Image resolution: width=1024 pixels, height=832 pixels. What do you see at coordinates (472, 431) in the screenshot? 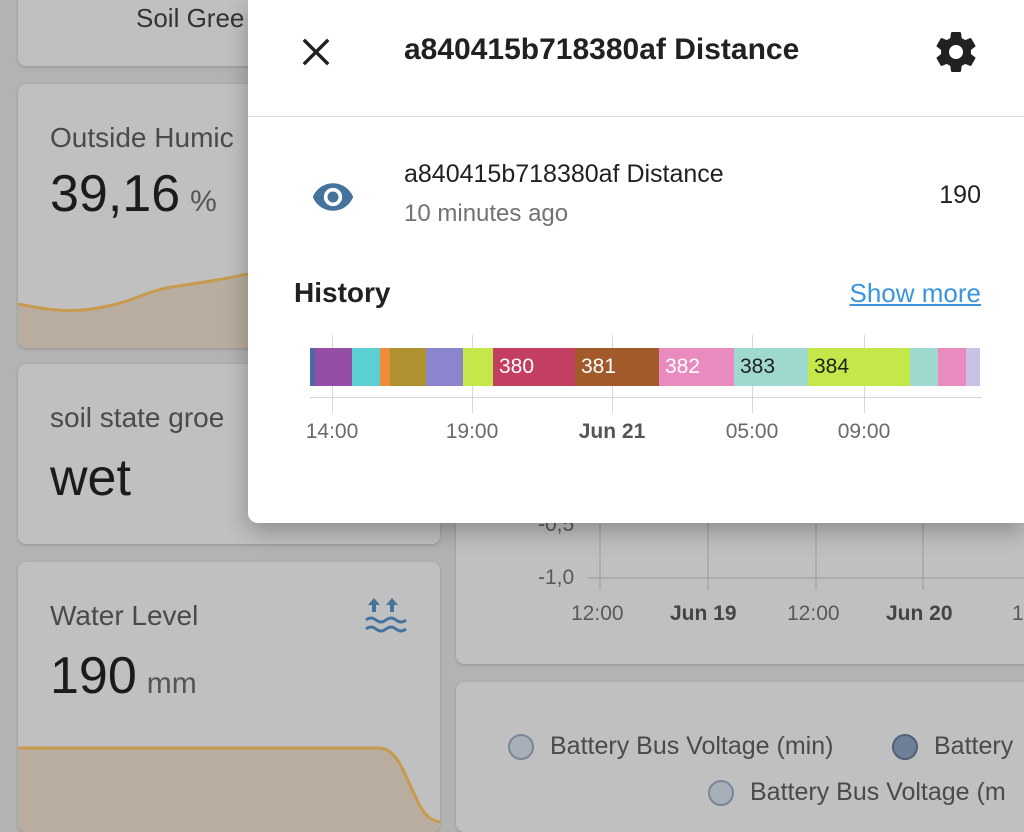
I see `timeline-axis-label: 19:00` at bounding box center [472, 431].